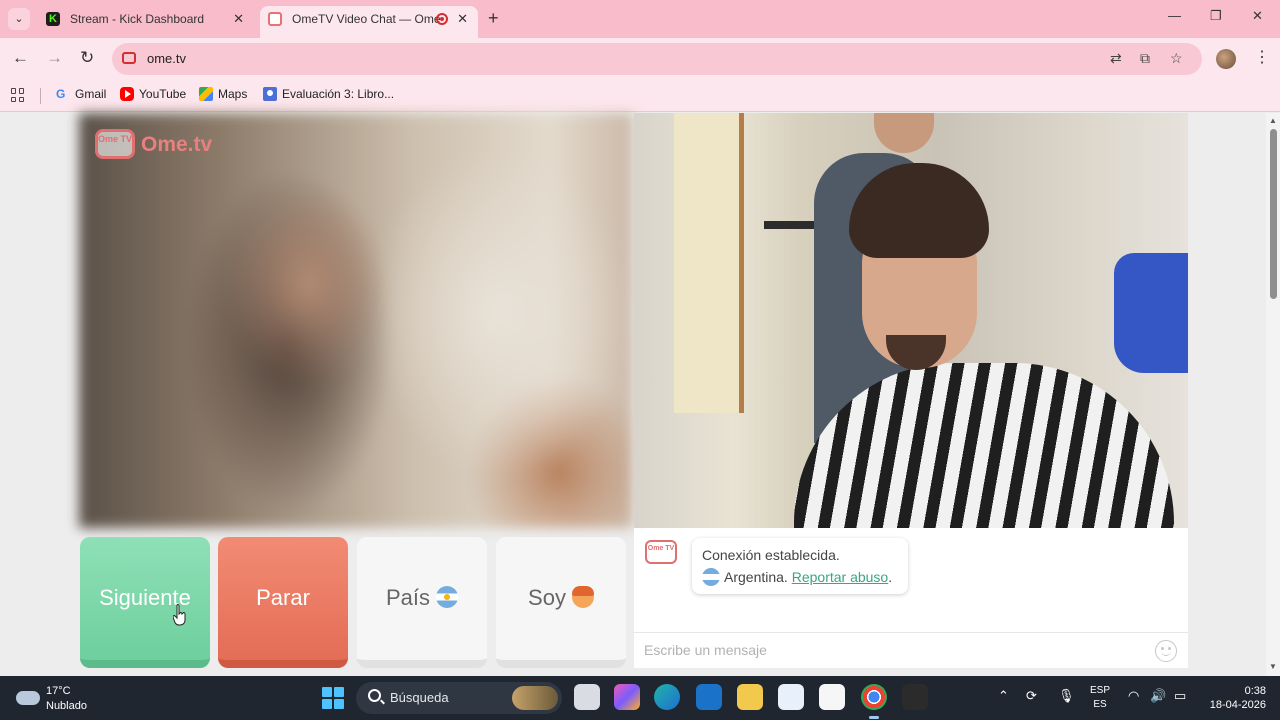 Image resolution: width=1280 pixels, height=720 pixels. I want to click on restore-button: ❐, so click(1216, 16).